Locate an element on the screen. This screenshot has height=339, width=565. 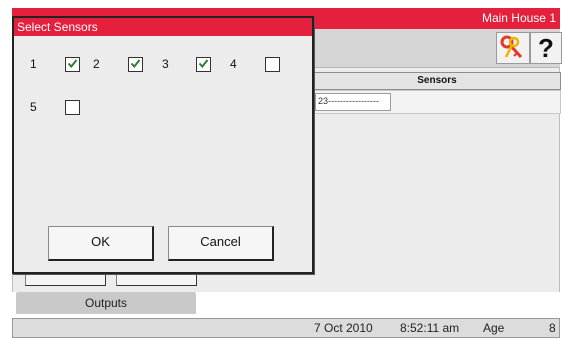
help-icon: ? is located at coordinates (546, 48).